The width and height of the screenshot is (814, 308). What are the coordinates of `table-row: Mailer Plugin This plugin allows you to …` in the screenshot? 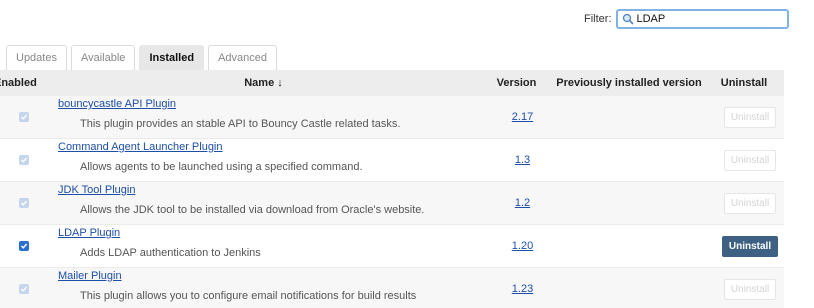 It's located at (392, 288).